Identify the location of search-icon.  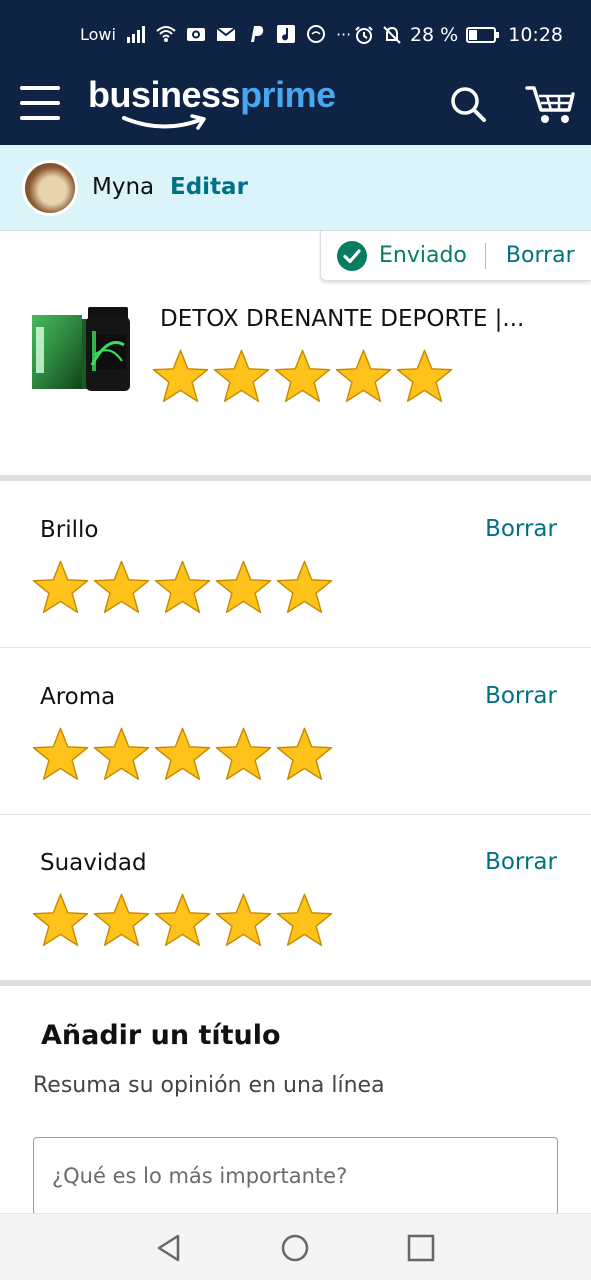
(468, 104).